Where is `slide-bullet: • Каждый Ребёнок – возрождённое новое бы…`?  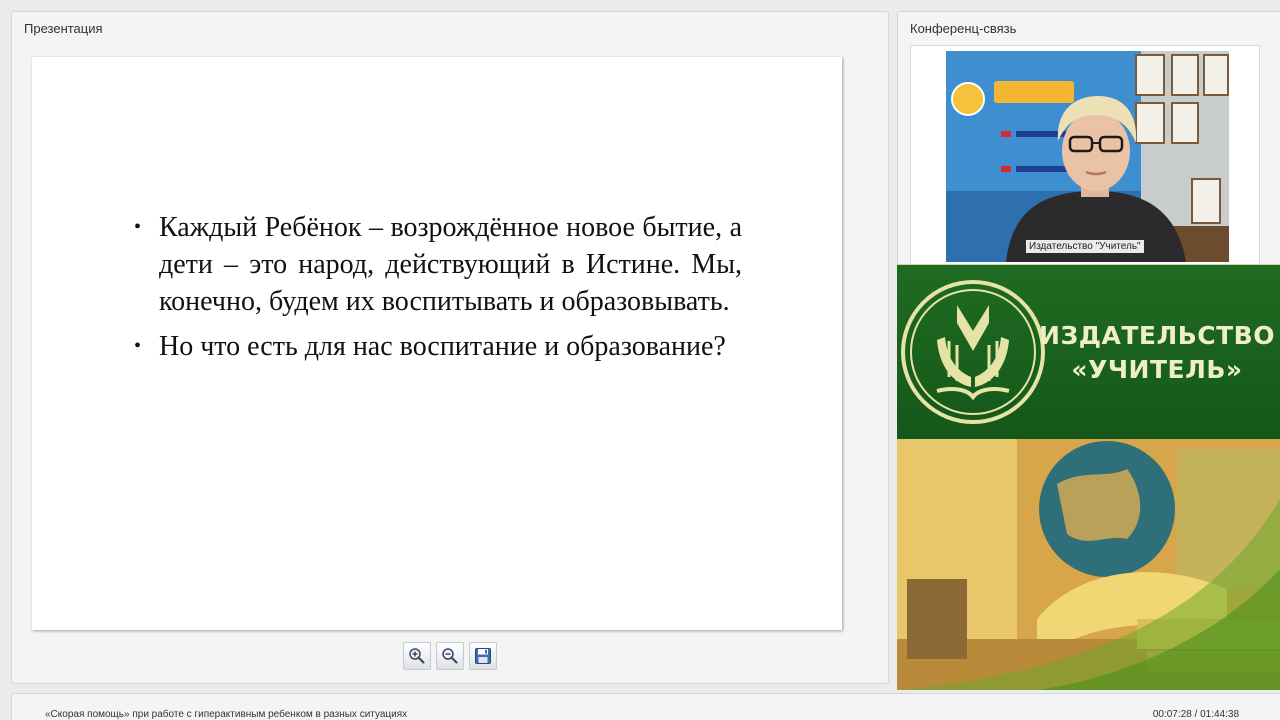
slide-bullet: • Каждый Ребёнок – возрождённое новое бы… is located at coordinates (437, 264).